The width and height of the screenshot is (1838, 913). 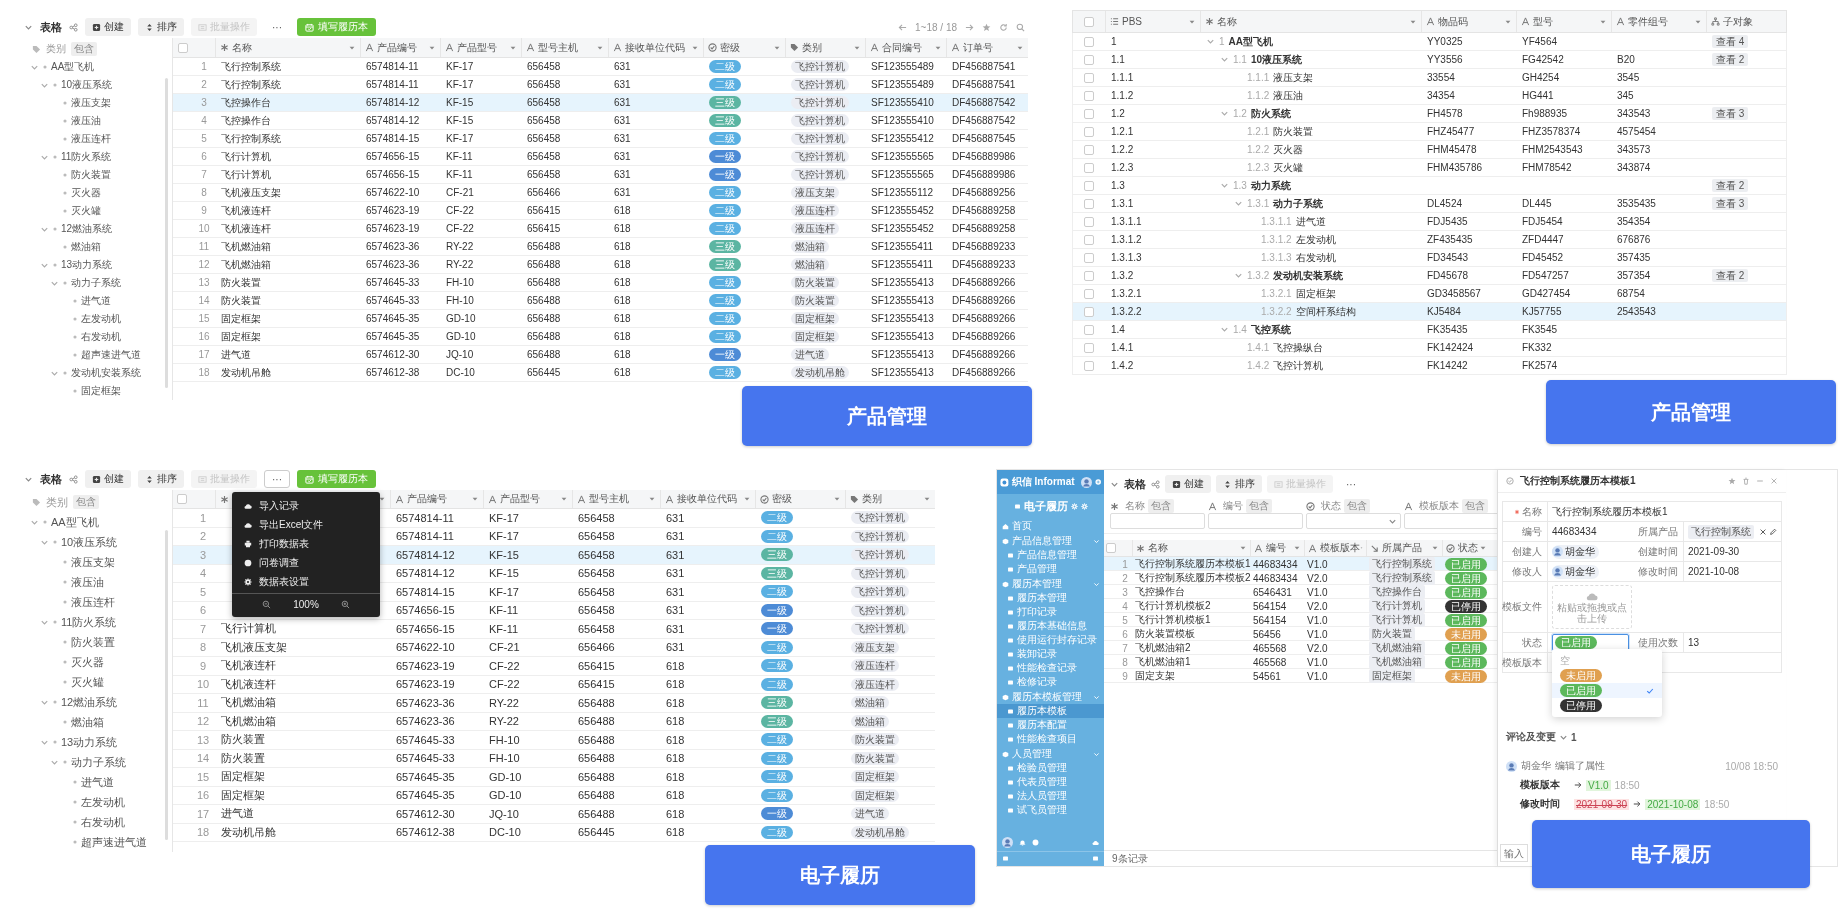 What do you see at coordinates (1402, 548) in the screenshot?
I see `column-header: 所属产品` at bounding box center [1402, 548].